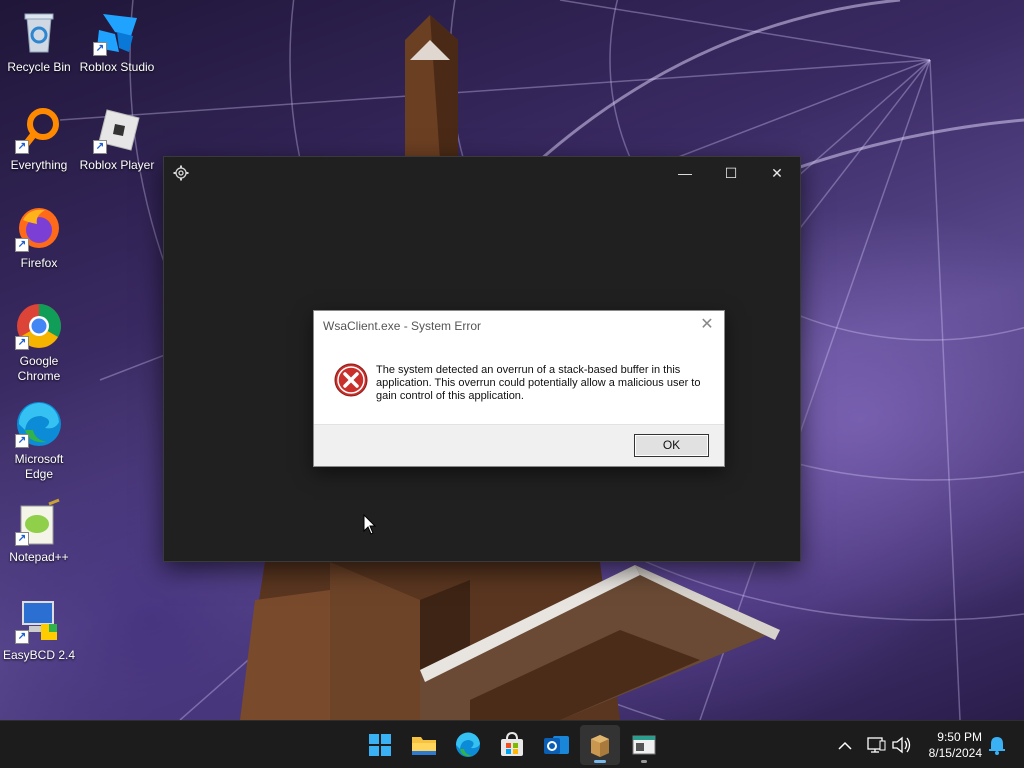 Image resolution: width=1024 pixels, height=768 pixels. Describe the element at coordinates (777, 173) in the screenshot. I see `close-button: ✕` at that location.